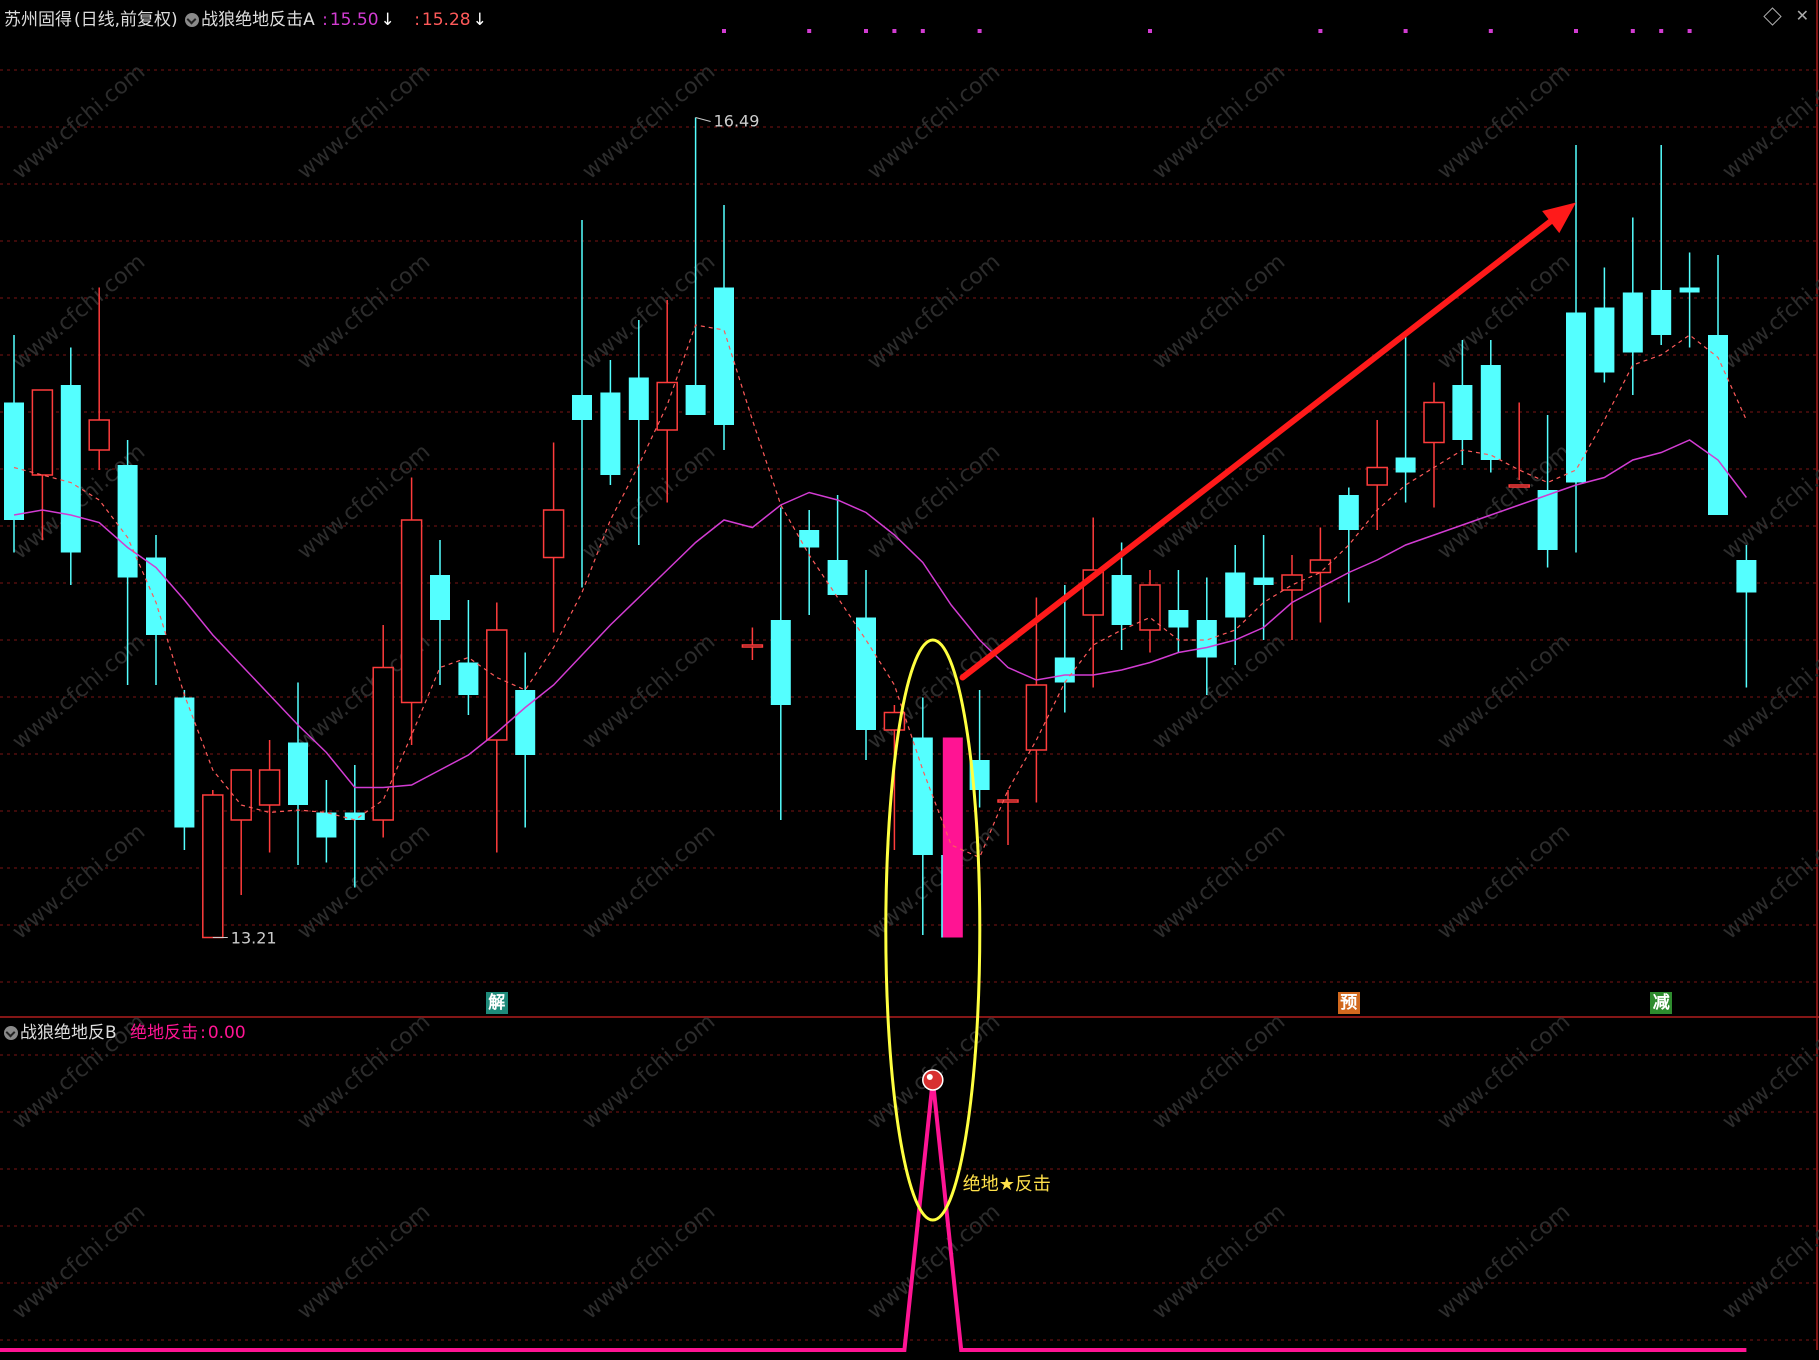 This screenshot has width=1819, height=1360. What do you see at coordinates (1661, 1003) in the screenshot?
I see `signal-marker: 减` at bounding box center [1661, 1003].